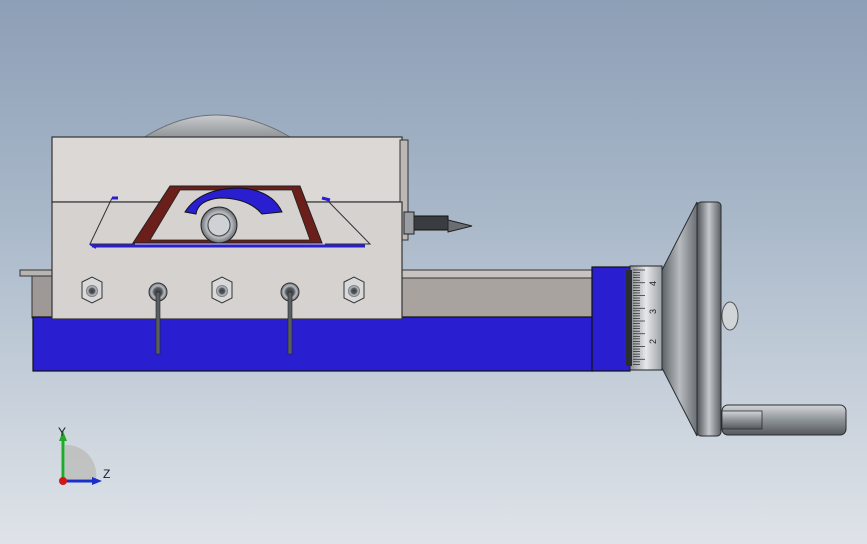  Describe the element at coordinates (107, 474) in the screenshot. I see `triad-z-label: Z` at that location.